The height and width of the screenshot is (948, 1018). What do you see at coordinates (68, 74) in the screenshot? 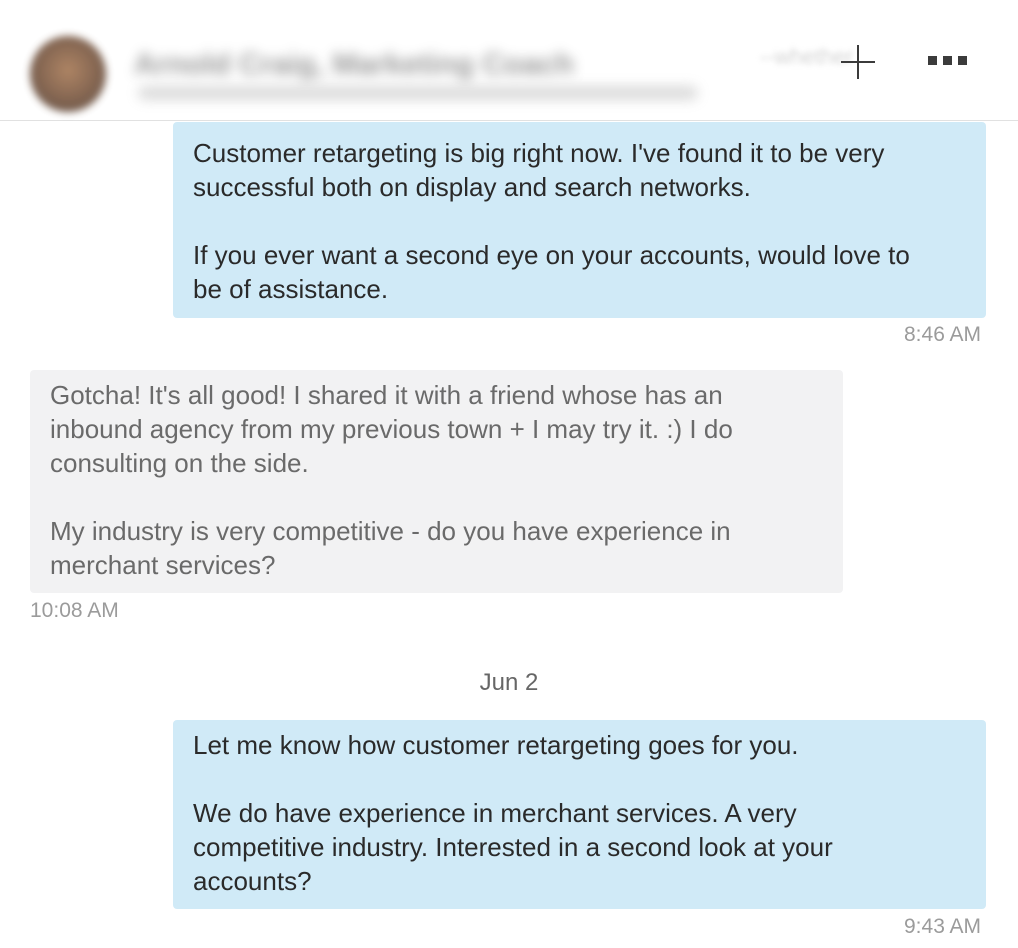
I see `avatar` at bounding box center [68, 74].